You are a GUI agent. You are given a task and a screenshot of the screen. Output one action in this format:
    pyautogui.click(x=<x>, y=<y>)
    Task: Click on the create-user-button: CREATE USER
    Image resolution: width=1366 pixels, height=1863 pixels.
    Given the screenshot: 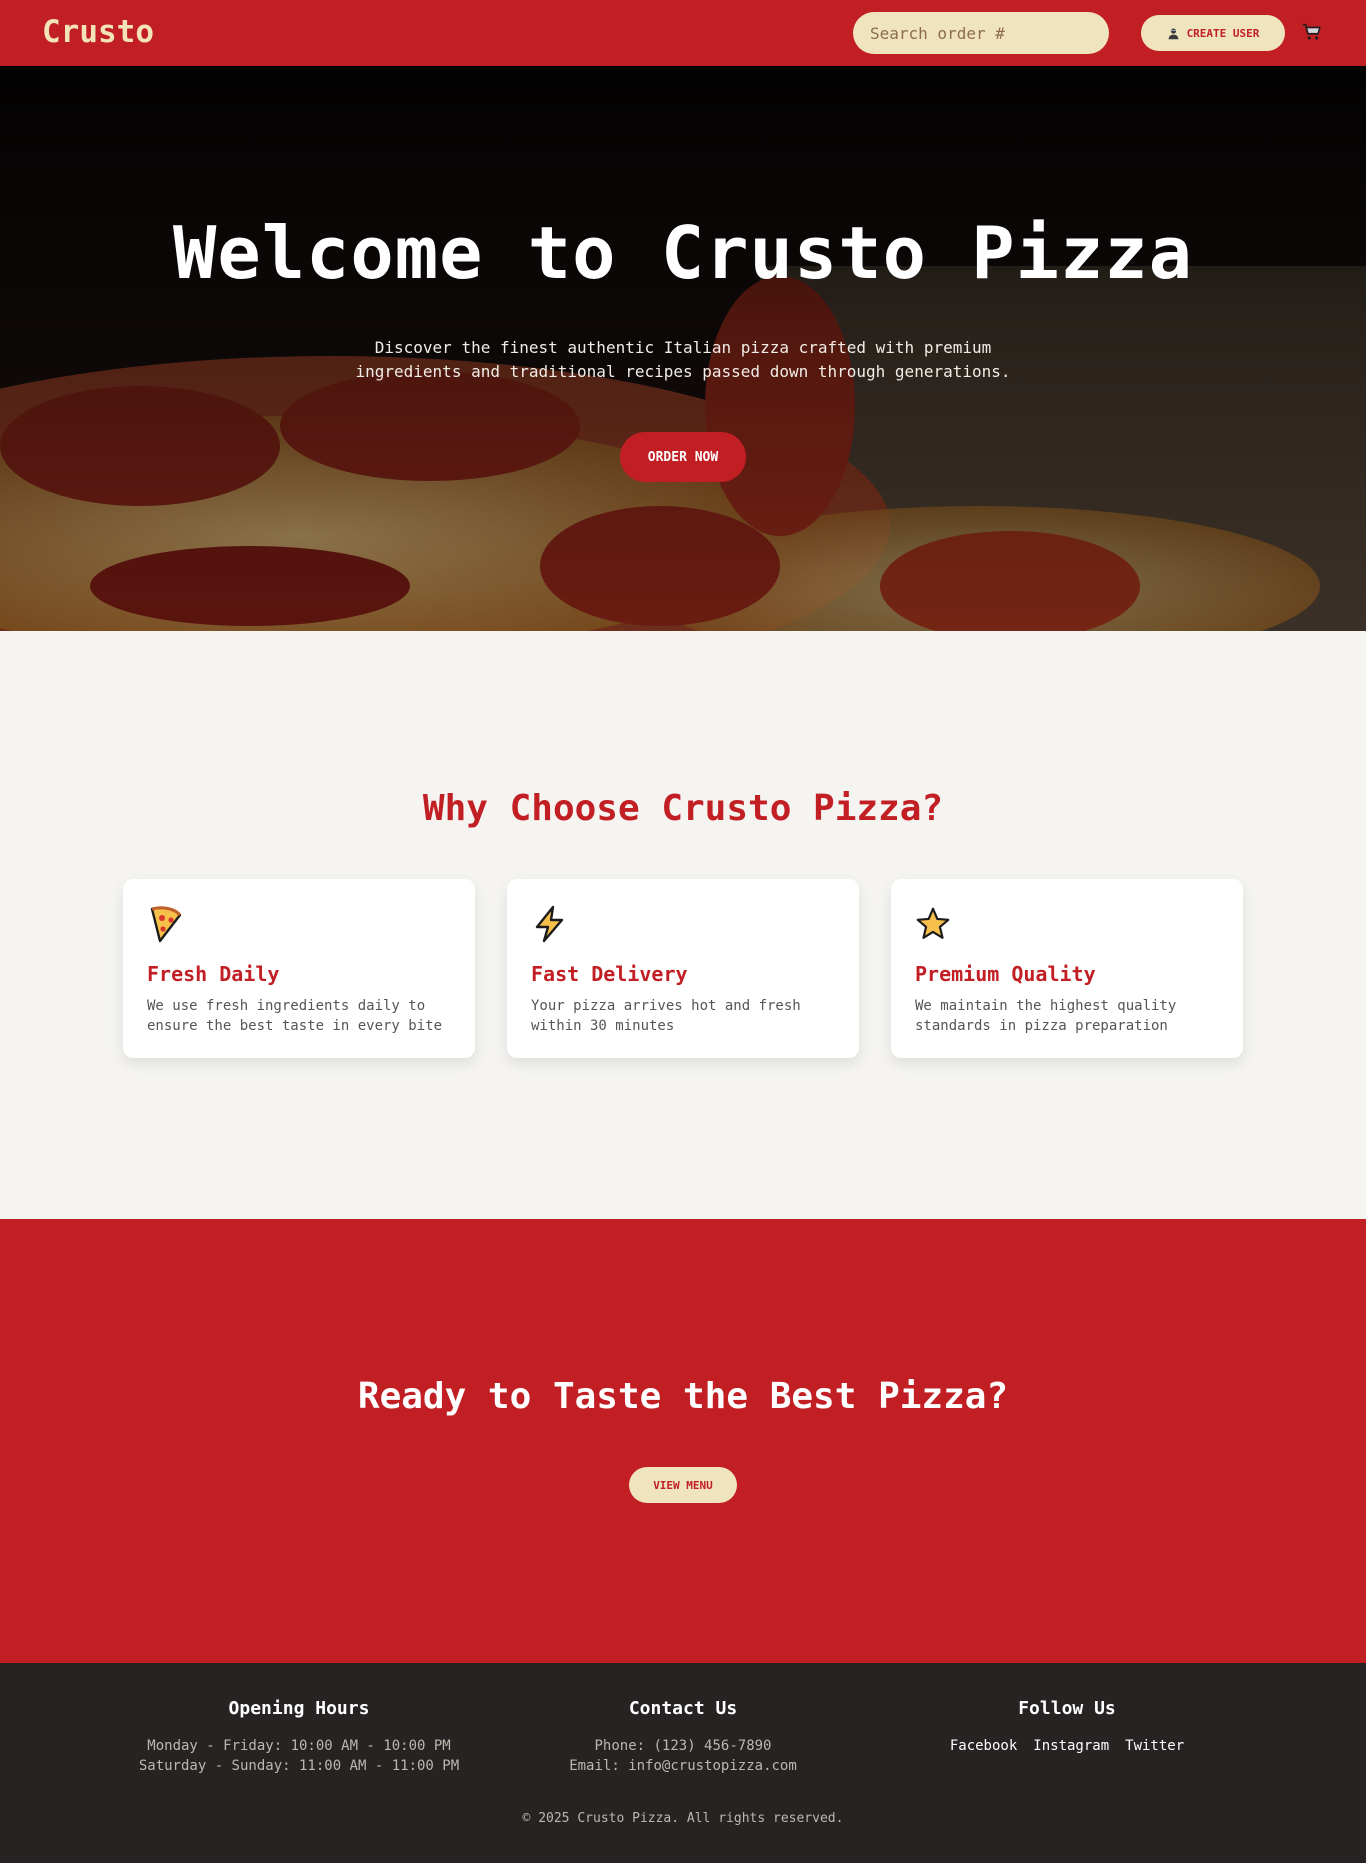 What is the action you would take?
    pyautogui.click(x=1213, y=33)
    